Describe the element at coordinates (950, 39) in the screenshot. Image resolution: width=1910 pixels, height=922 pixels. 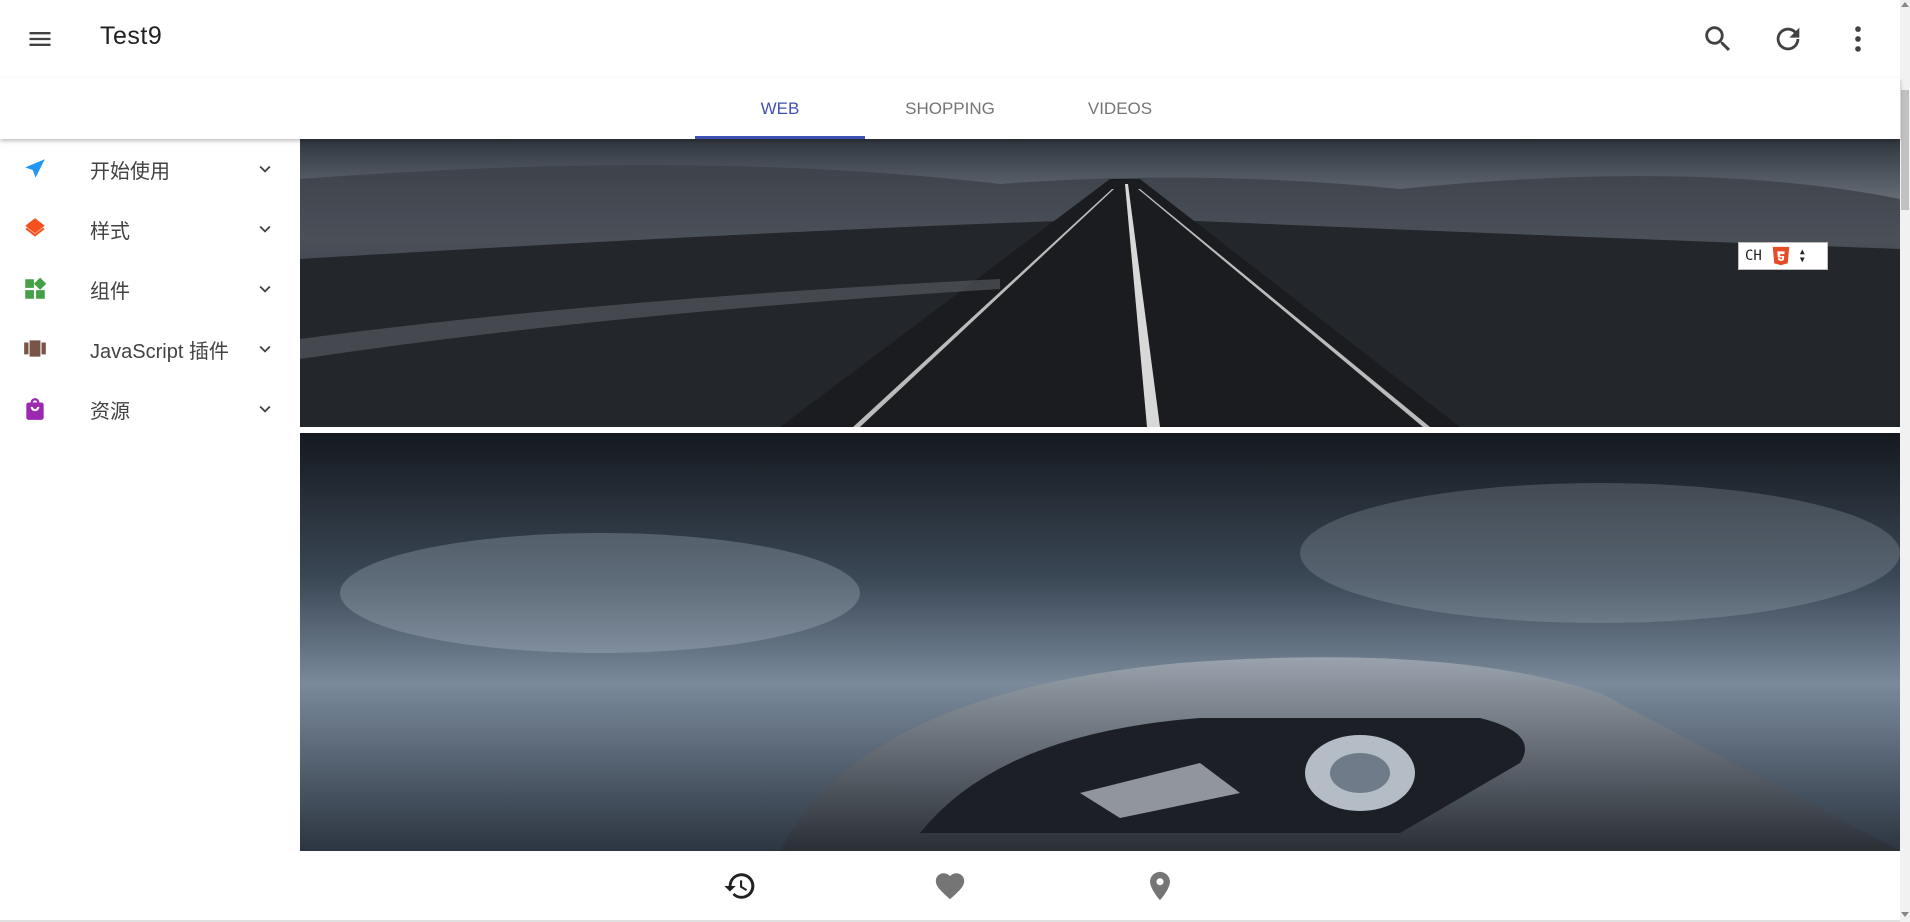
I see `top-app-bar: Test9` at that location.